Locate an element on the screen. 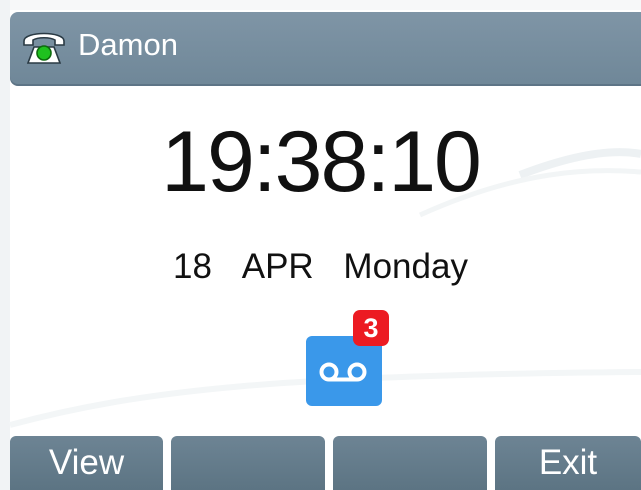  status-bar: Damon is located at coordinates (325, 49).